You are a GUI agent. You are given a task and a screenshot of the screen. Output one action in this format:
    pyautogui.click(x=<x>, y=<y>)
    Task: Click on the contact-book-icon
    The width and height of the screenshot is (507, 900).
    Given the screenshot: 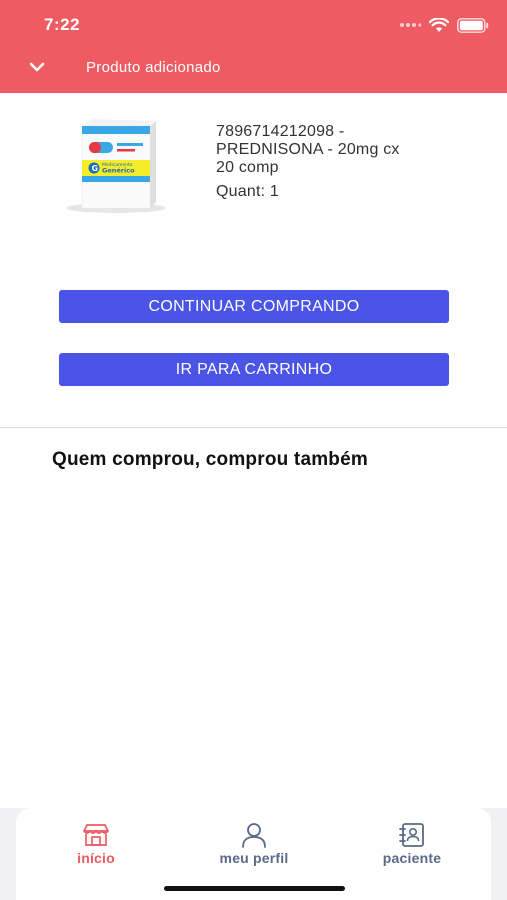 What is the action you would take?
    pyautogui.click(x=411, y=835)
    